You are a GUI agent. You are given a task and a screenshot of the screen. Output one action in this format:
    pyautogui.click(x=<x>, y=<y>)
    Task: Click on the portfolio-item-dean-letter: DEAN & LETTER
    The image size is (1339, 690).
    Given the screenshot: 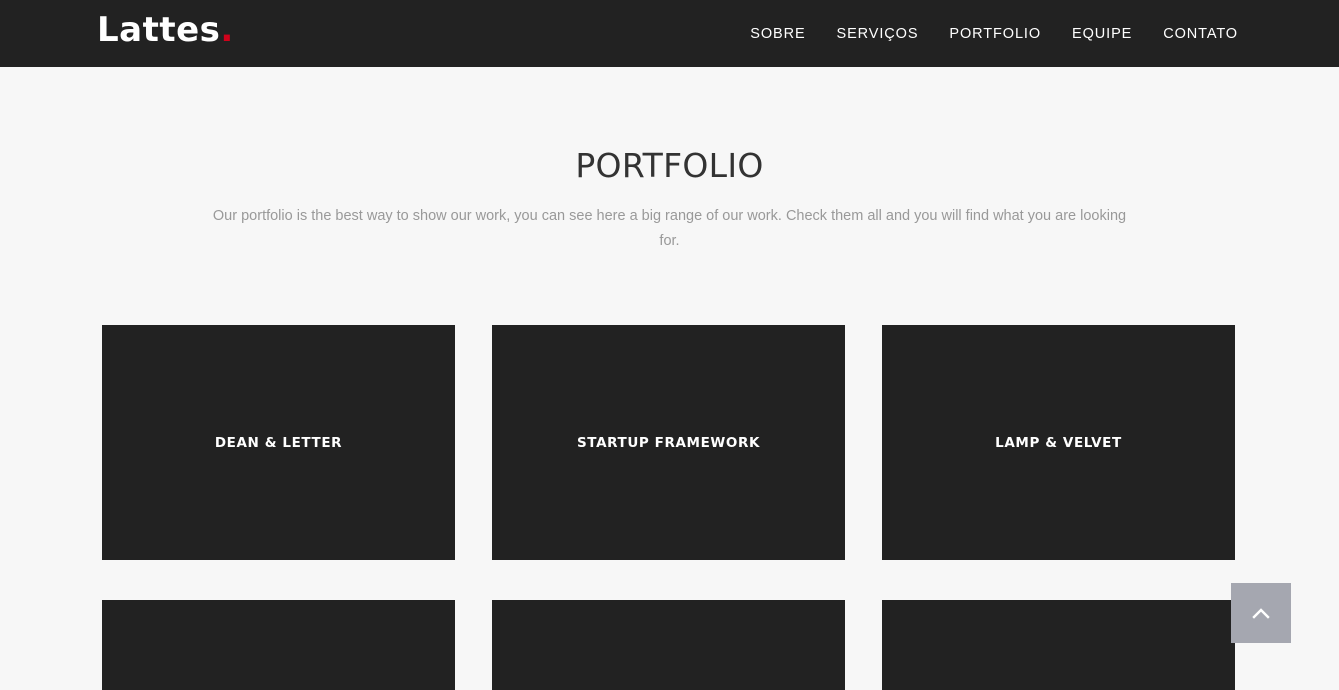 What is the action you would take?
    pyautogui.click(x=278, y=442)
    